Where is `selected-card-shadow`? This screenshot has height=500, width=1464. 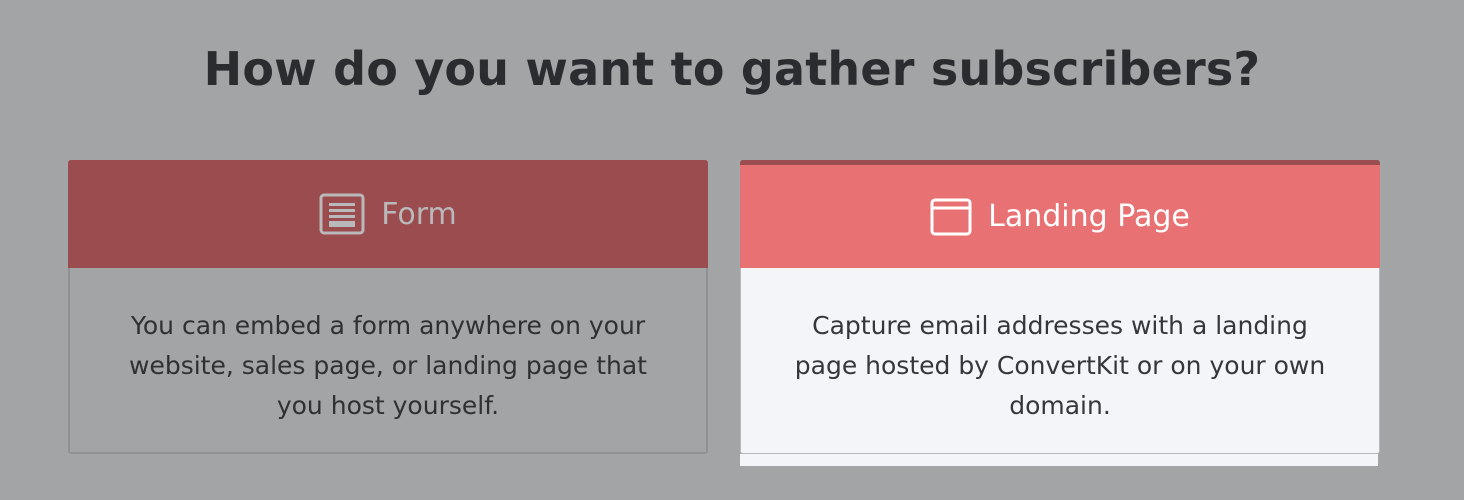
selected-card-shadow is located at coordinates (1059, 460).